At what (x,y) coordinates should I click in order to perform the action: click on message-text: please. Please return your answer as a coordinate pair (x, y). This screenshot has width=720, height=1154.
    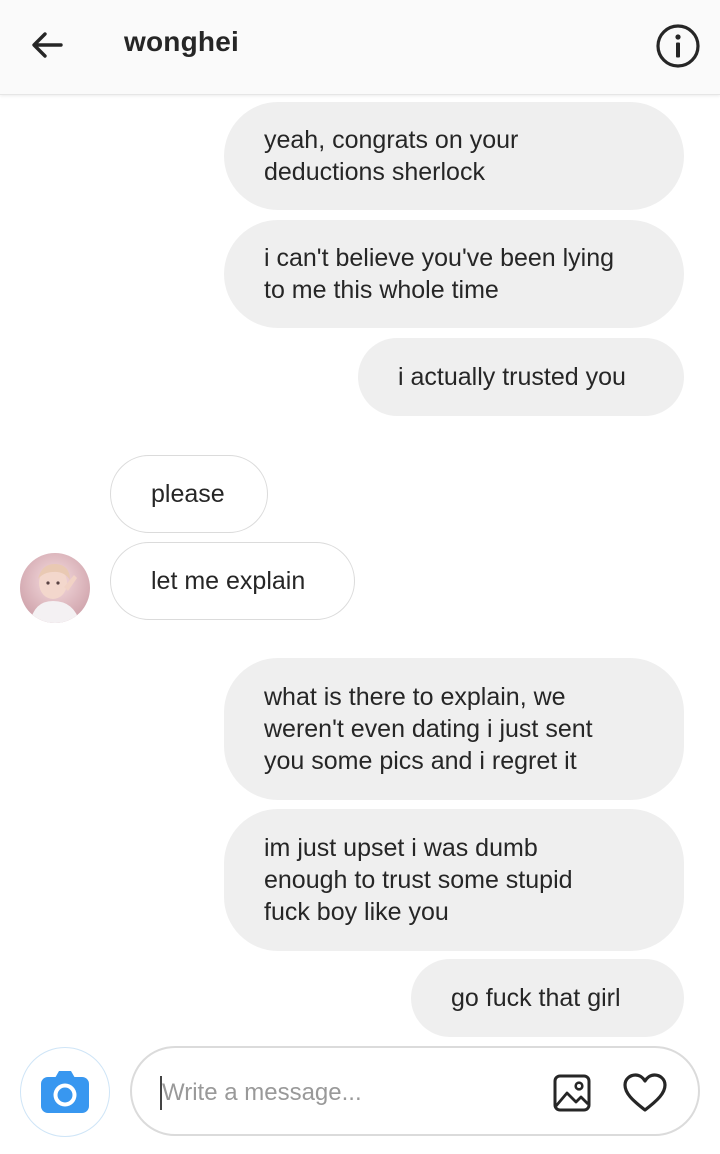
    Looking at the image, I should click on (188, 494).